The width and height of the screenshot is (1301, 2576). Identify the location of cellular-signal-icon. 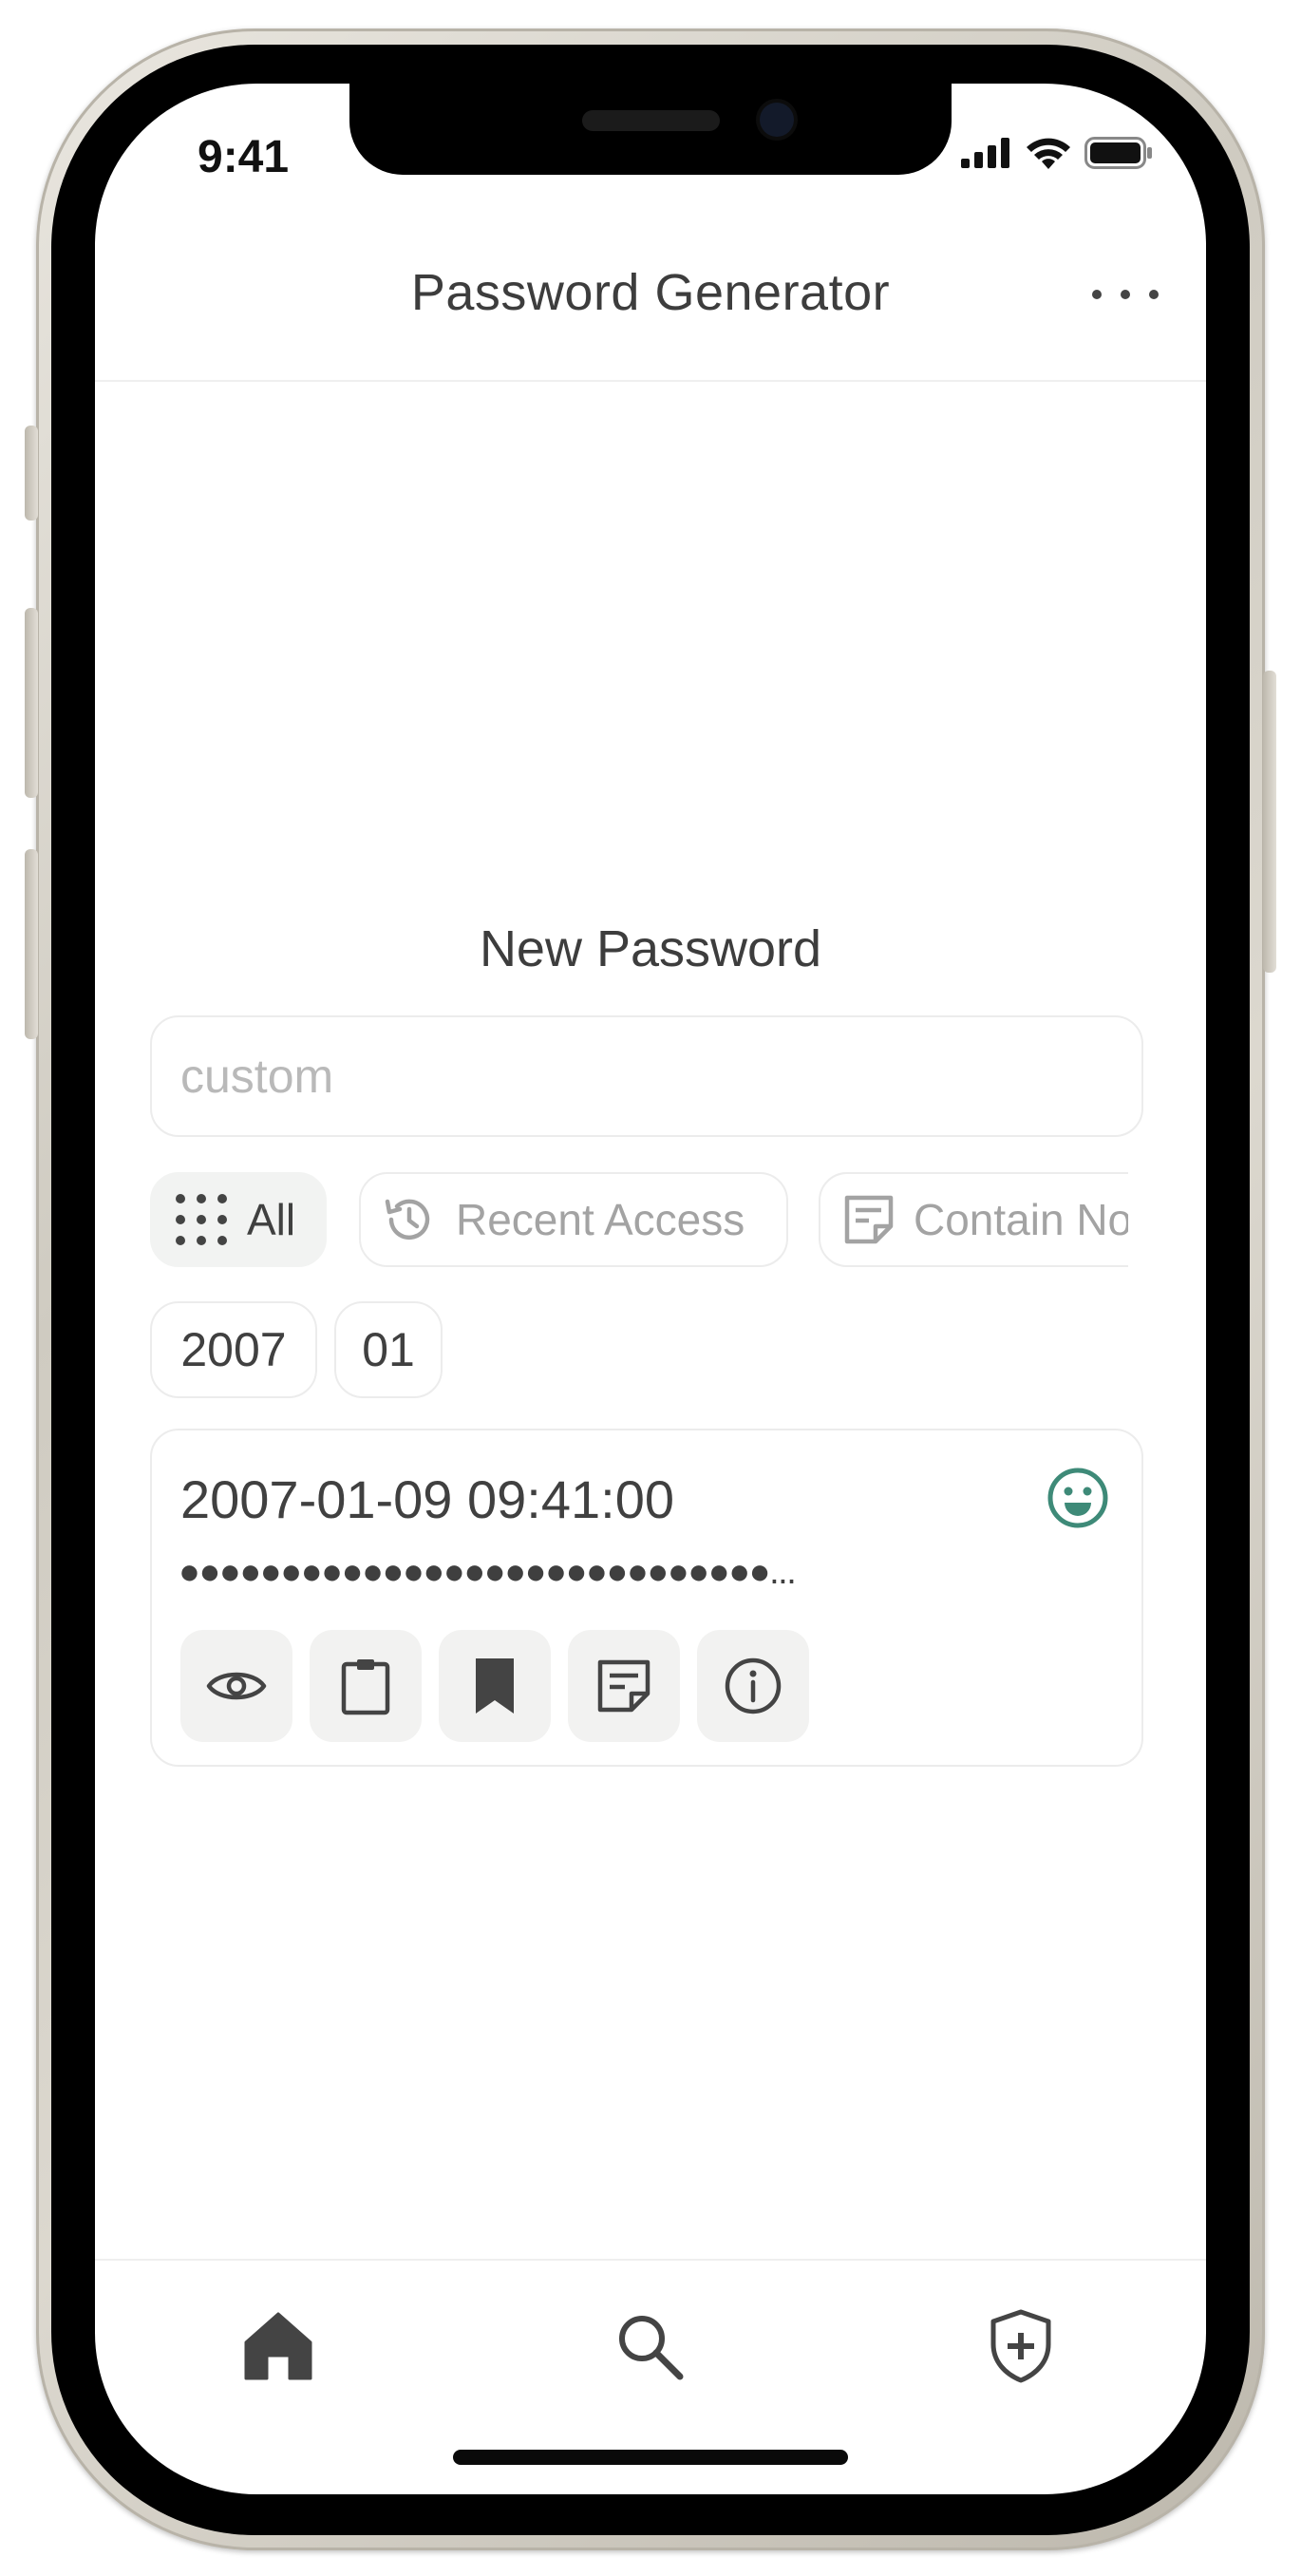
(985, 153).